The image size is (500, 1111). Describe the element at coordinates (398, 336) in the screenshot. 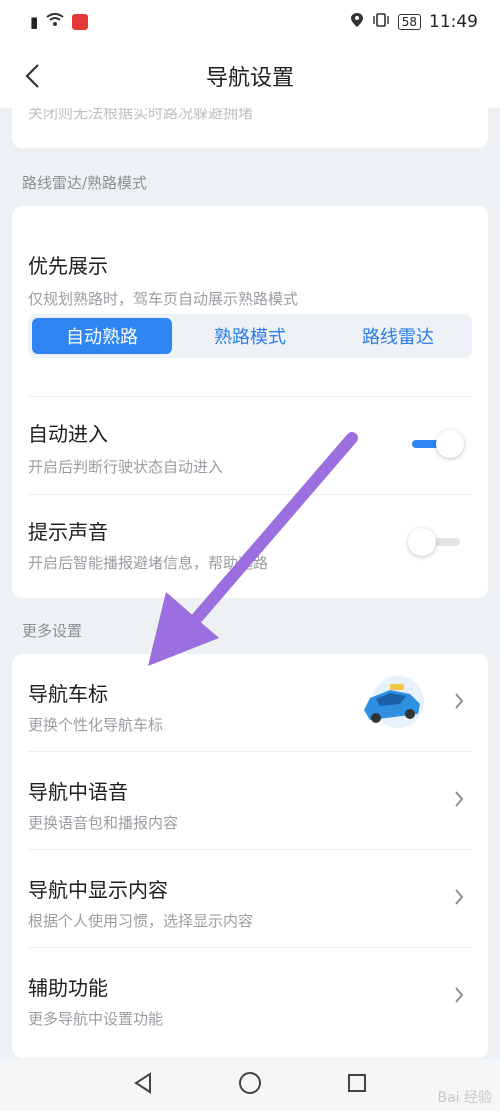

I see `segment-route-radar: 路线雷达` at that location.